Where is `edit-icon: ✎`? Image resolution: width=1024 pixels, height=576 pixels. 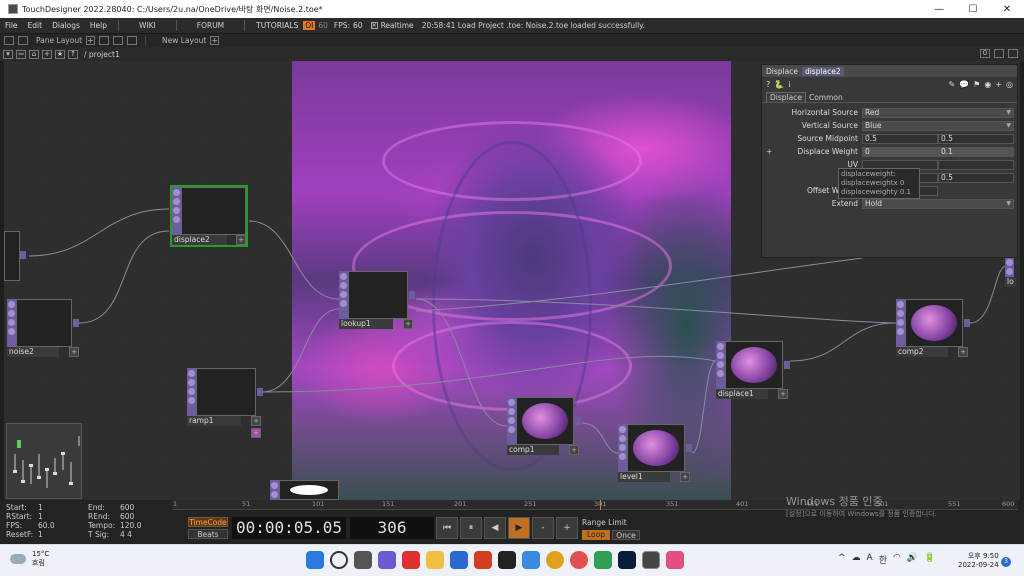
edit-icon: ✎ is located at coordinates (951, 84).